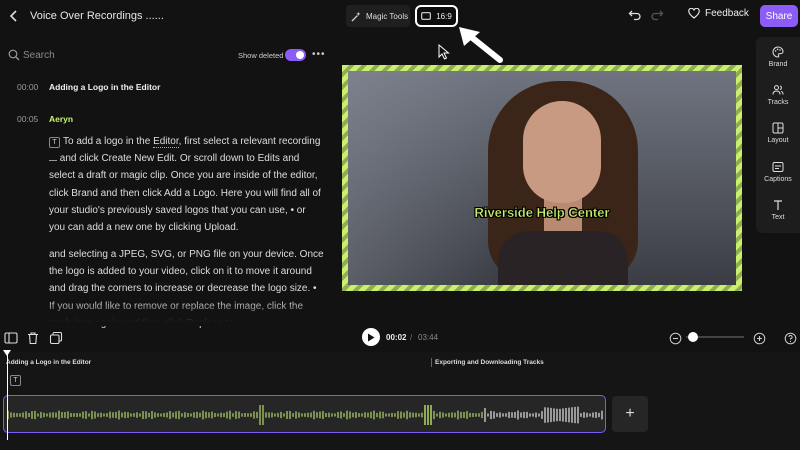 This screenshot has height=450, width=800. Describe the element at coordinates (542, 212) in the screenshot. I see `video-caption: Riverside Help Center` at that location.